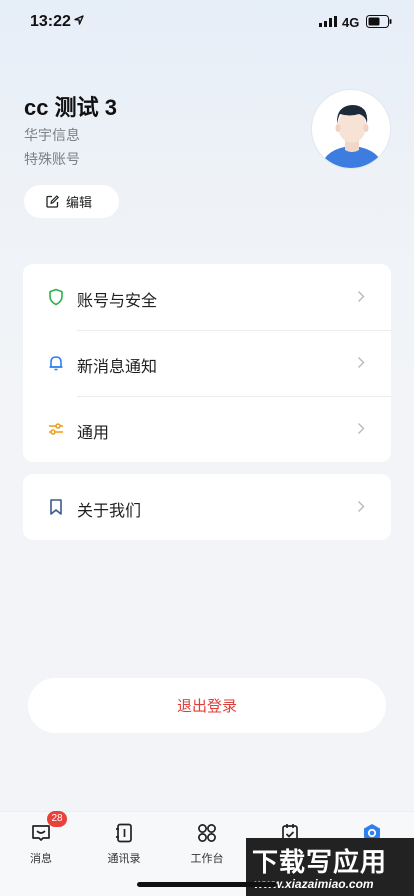 The height and width of the screenshot is (896, 414). Describe the element at coordinates (50, 21) in the screenshot. I see `status-time: 13:22` at that location.